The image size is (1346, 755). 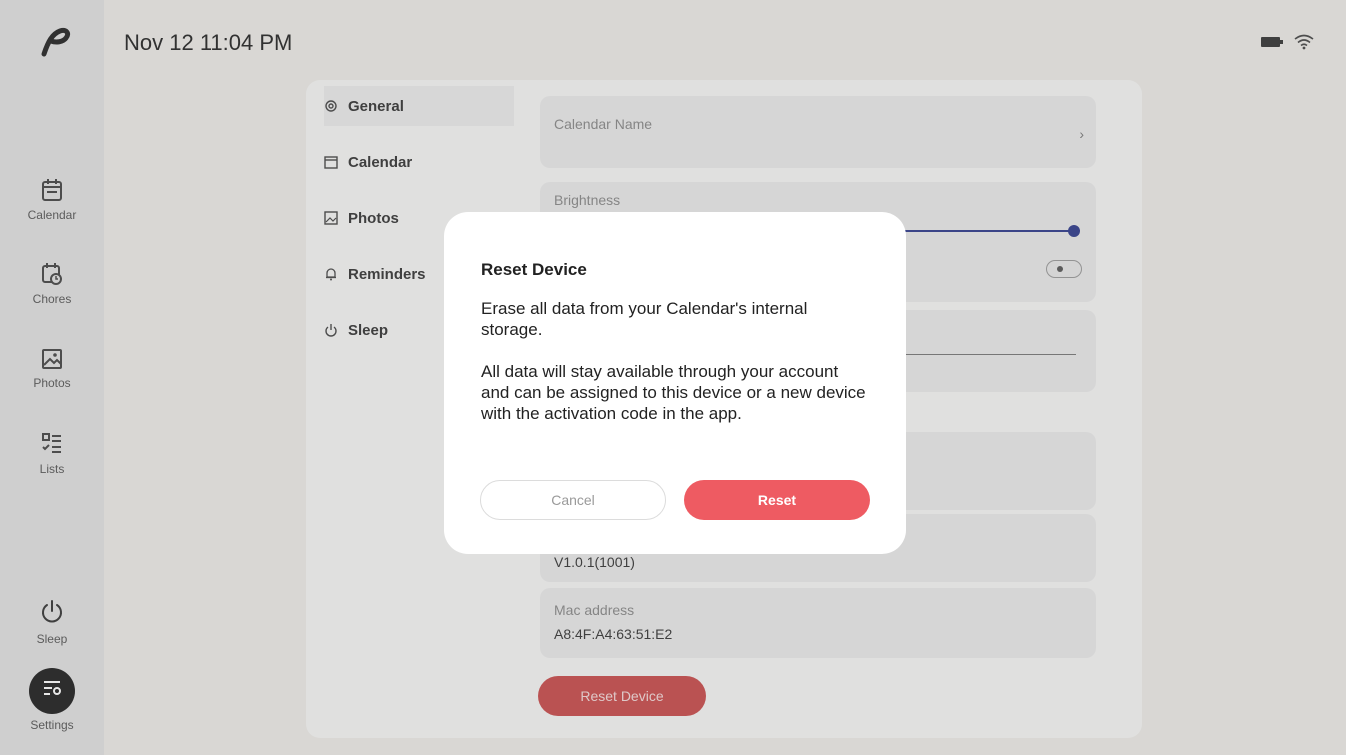 I want to click on dialog-title: Reset Device, so click(x=534, y=269).